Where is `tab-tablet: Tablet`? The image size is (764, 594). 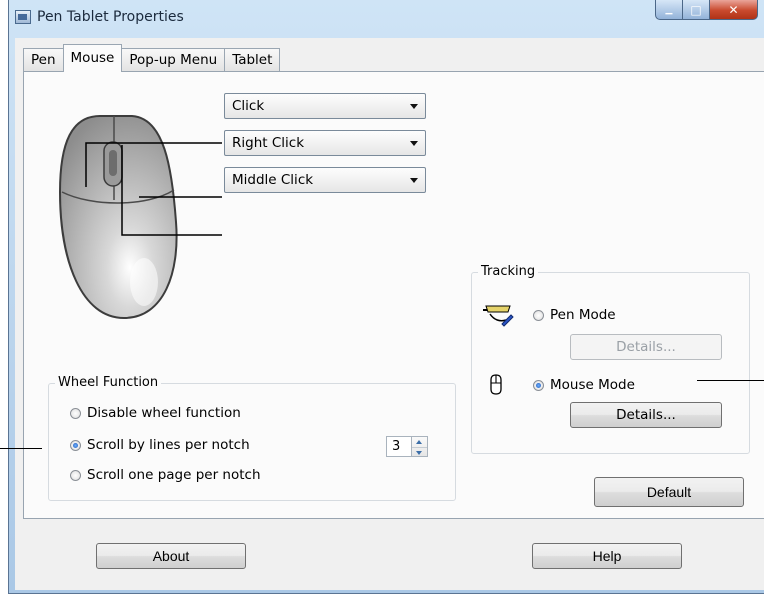 tab-tablet: Tablet is located at coordinates (252, 60).